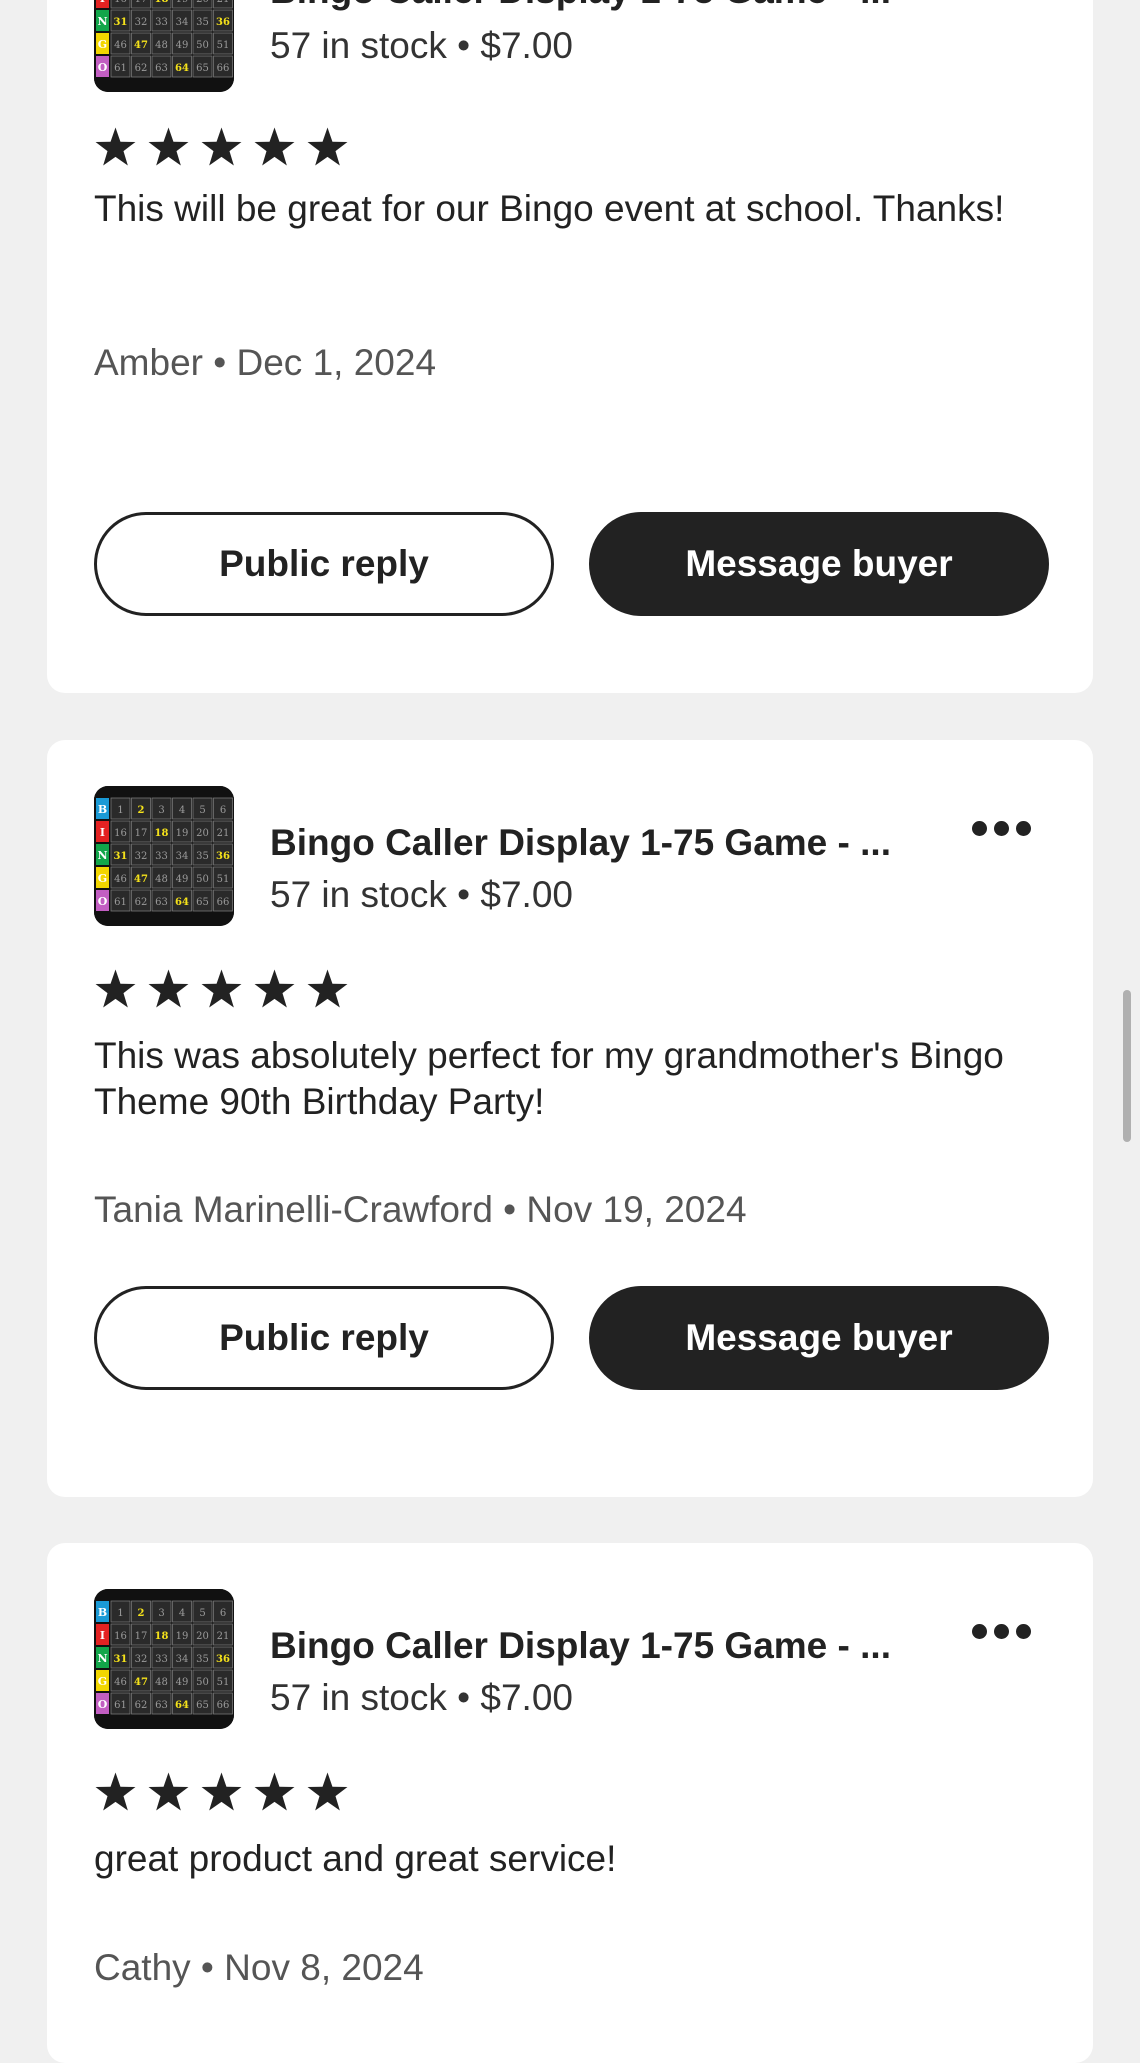 This screenshot has height=2063, width=1140. Describe the element at coordinates (141, 1682) in the screenshot. I see `bingo-number: 47` at that location.